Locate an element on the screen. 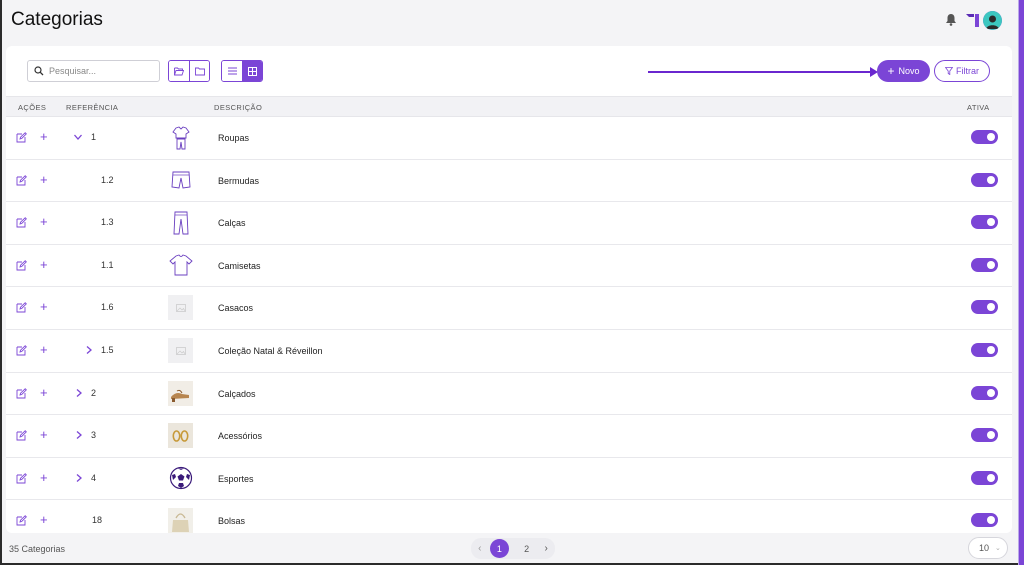 This screenshot has width=1024, height=565. folder-open-button is located at coordinates (179, 71).